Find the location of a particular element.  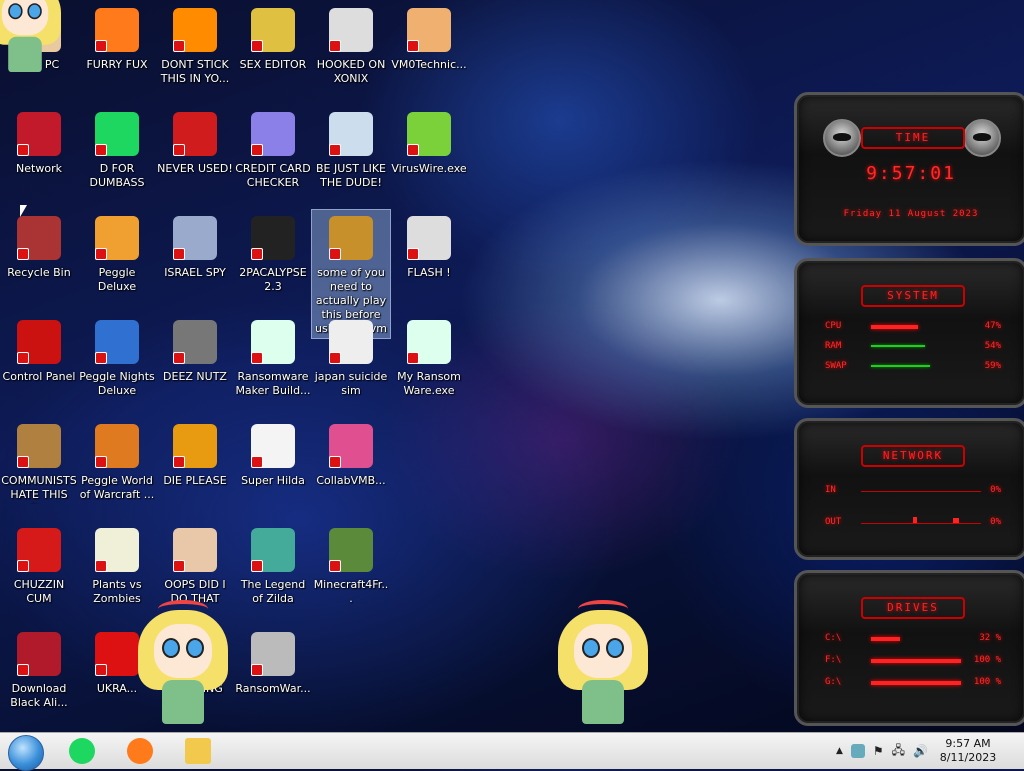

system-row-ram: RAM 54% is located at coordinates (913, 346).